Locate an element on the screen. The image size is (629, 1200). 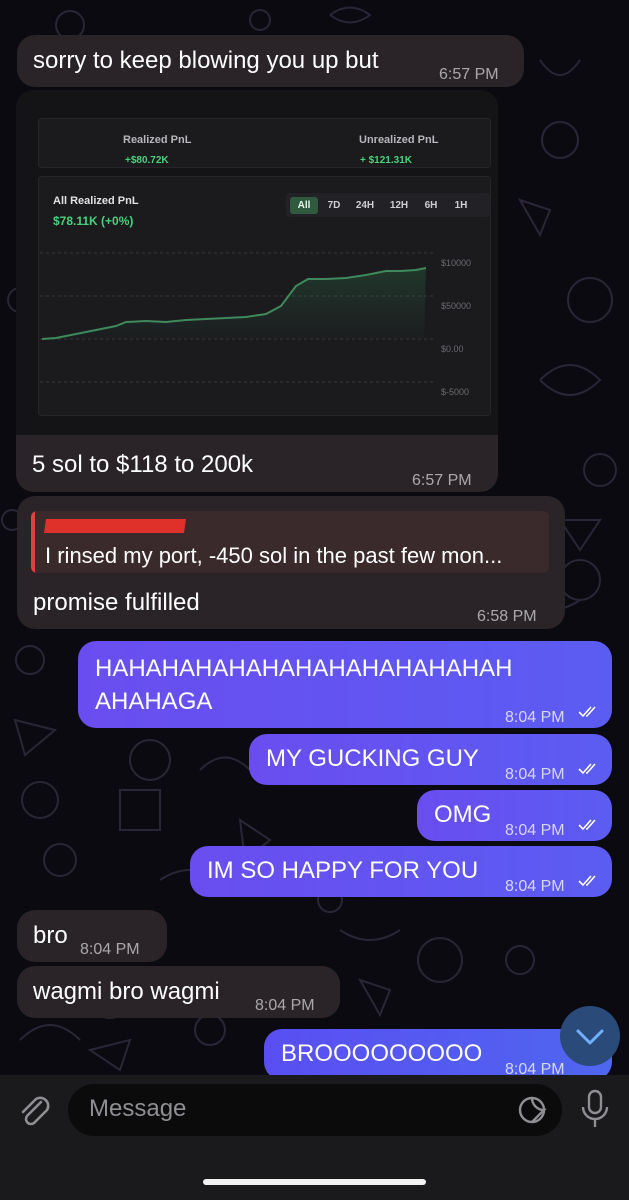
message-text-line-1: HAHAHAHAHAHAHAHAHAHAHAHAH is located at coordinates (304, 668).